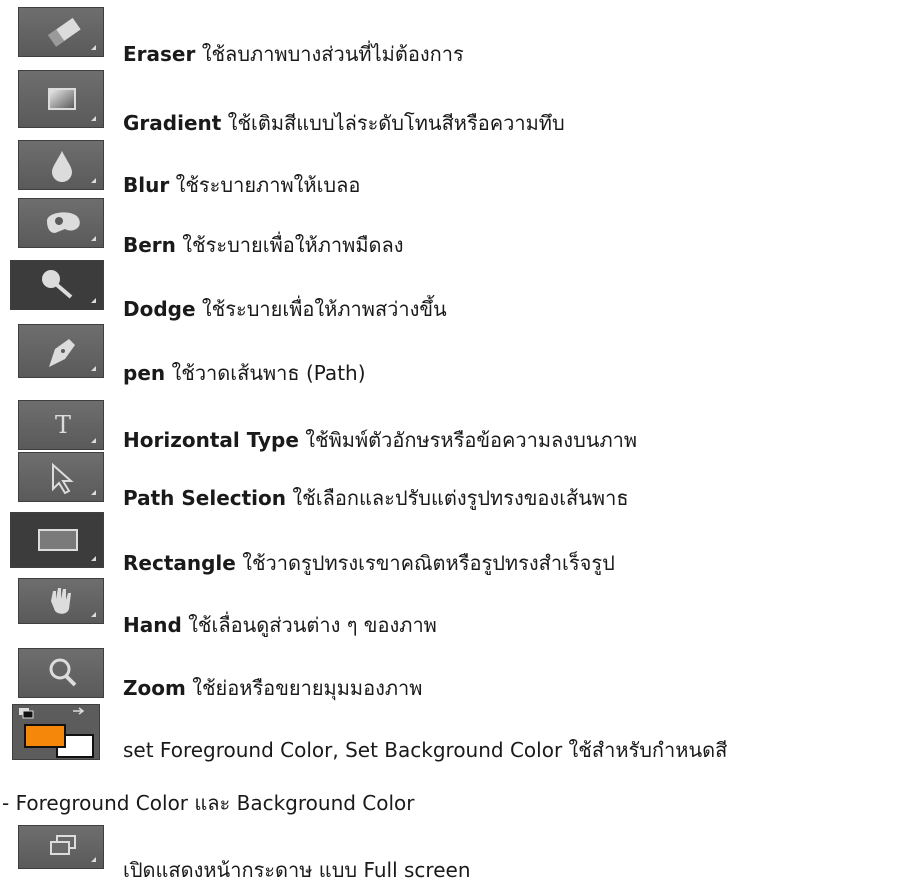 The image size is (908, 887). I want to click on tool-name: Bern, so click(149, 245).